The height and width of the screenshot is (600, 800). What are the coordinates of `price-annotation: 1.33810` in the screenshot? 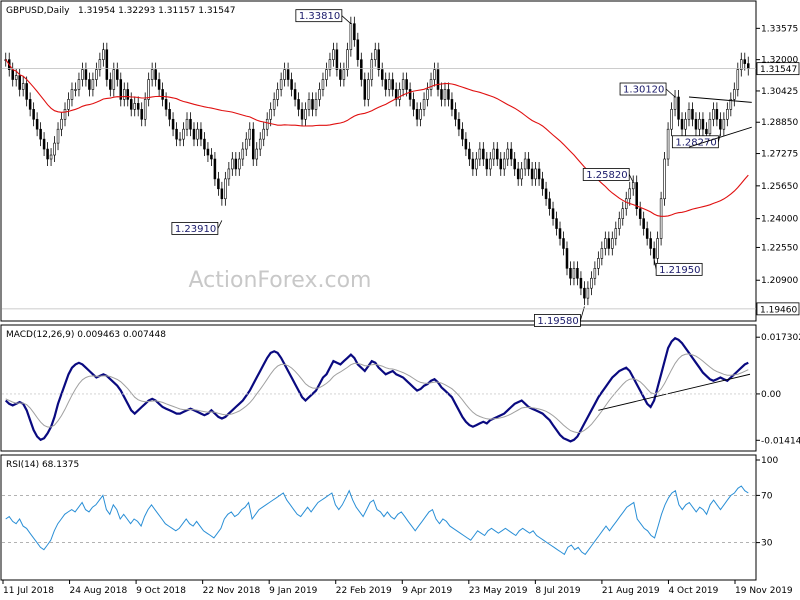 It's located at (323, 16).